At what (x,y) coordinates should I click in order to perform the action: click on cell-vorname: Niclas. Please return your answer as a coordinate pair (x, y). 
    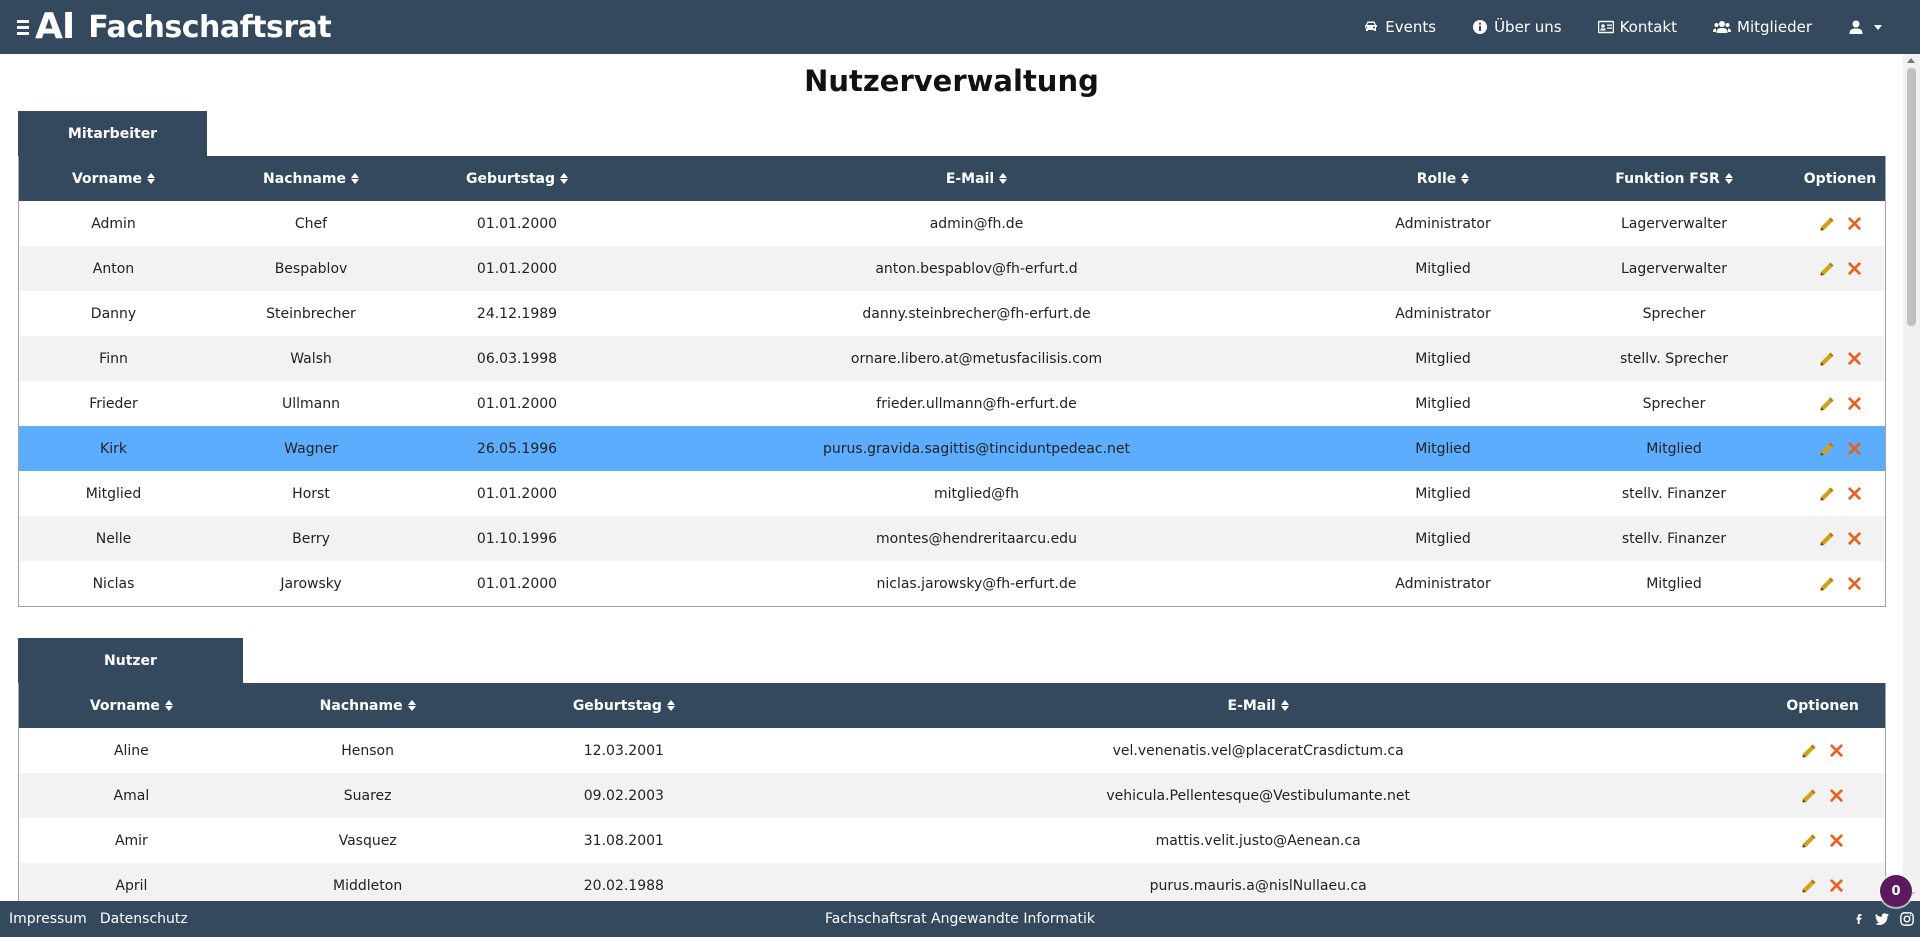
    Looking at the image, I should click on (113, 583).